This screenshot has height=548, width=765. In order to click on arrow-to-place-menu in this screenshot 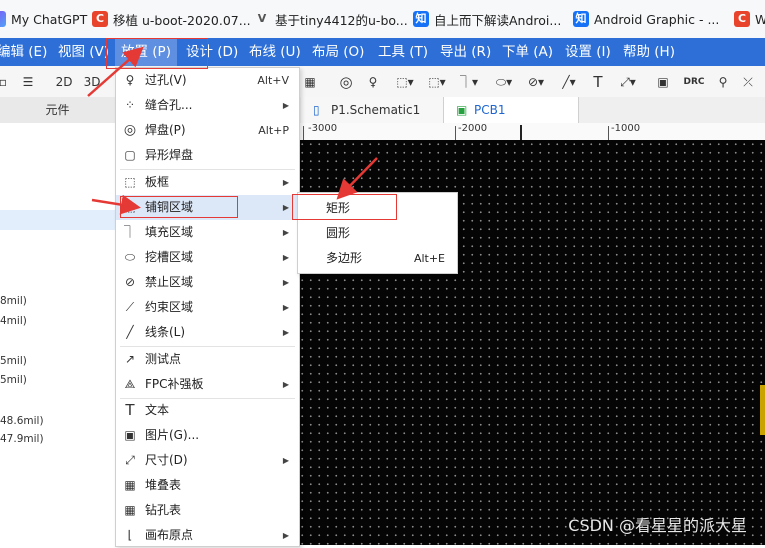, I will do `click(115, 71)`.